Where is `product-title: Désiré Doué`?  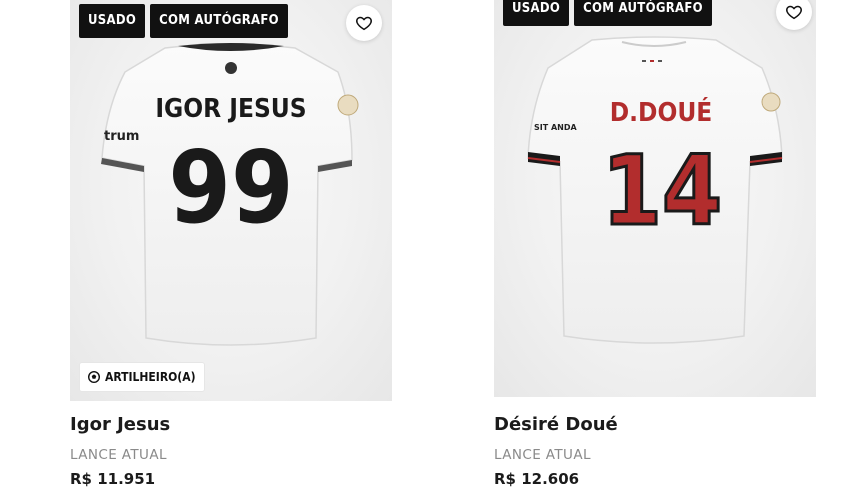
product-title: Désiré Doué is located at coordinates (655, 425).